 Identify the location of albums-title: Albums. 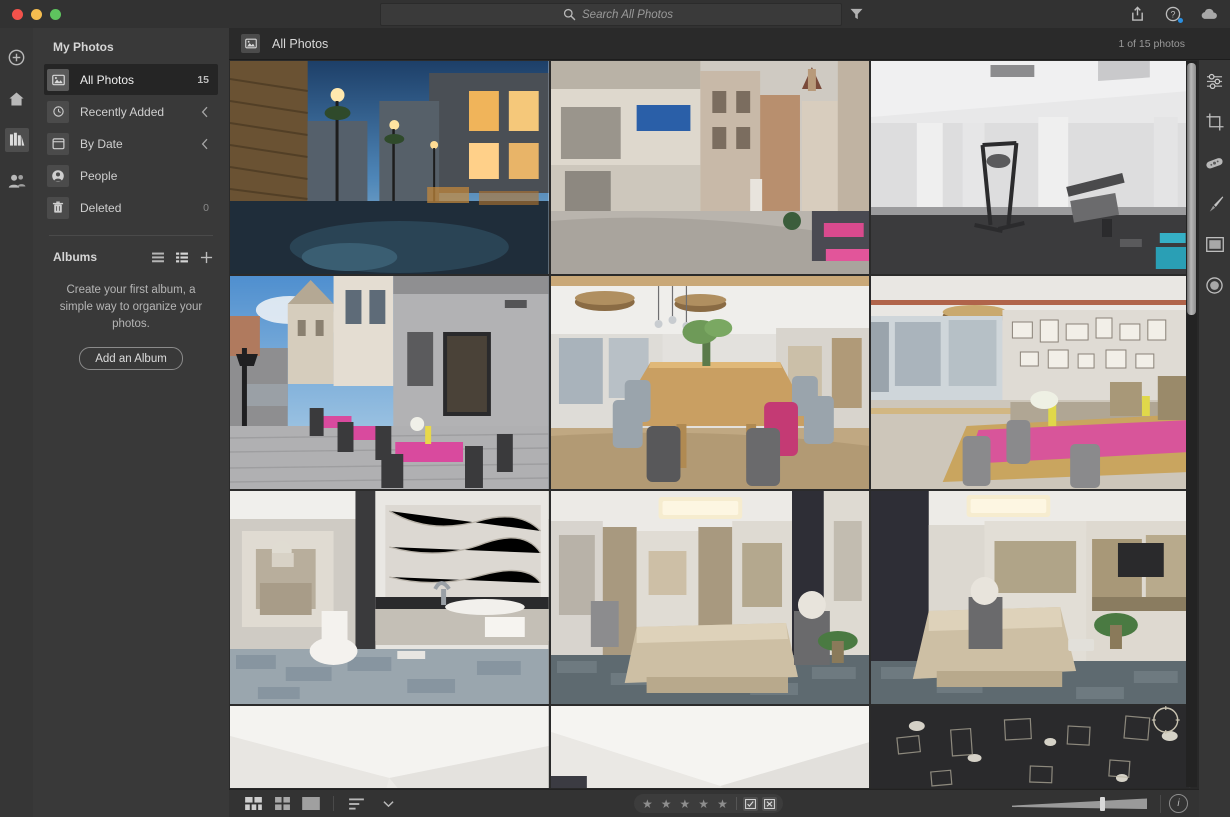
(75, 257).